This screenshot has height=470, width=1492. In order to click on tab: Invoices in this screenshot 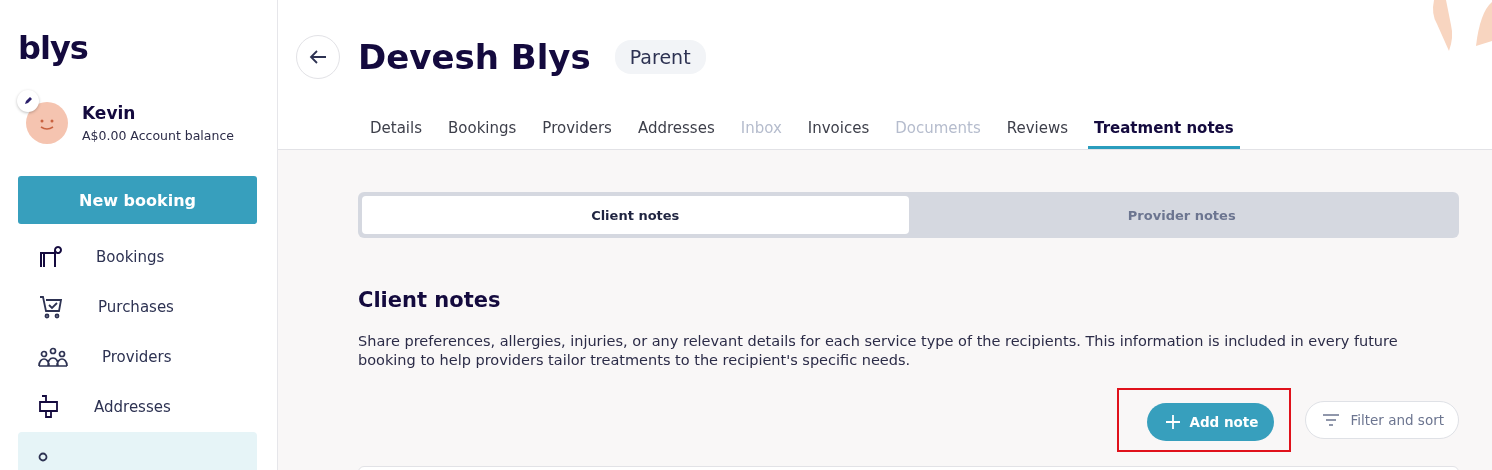, I will do `click(838, 134)`.